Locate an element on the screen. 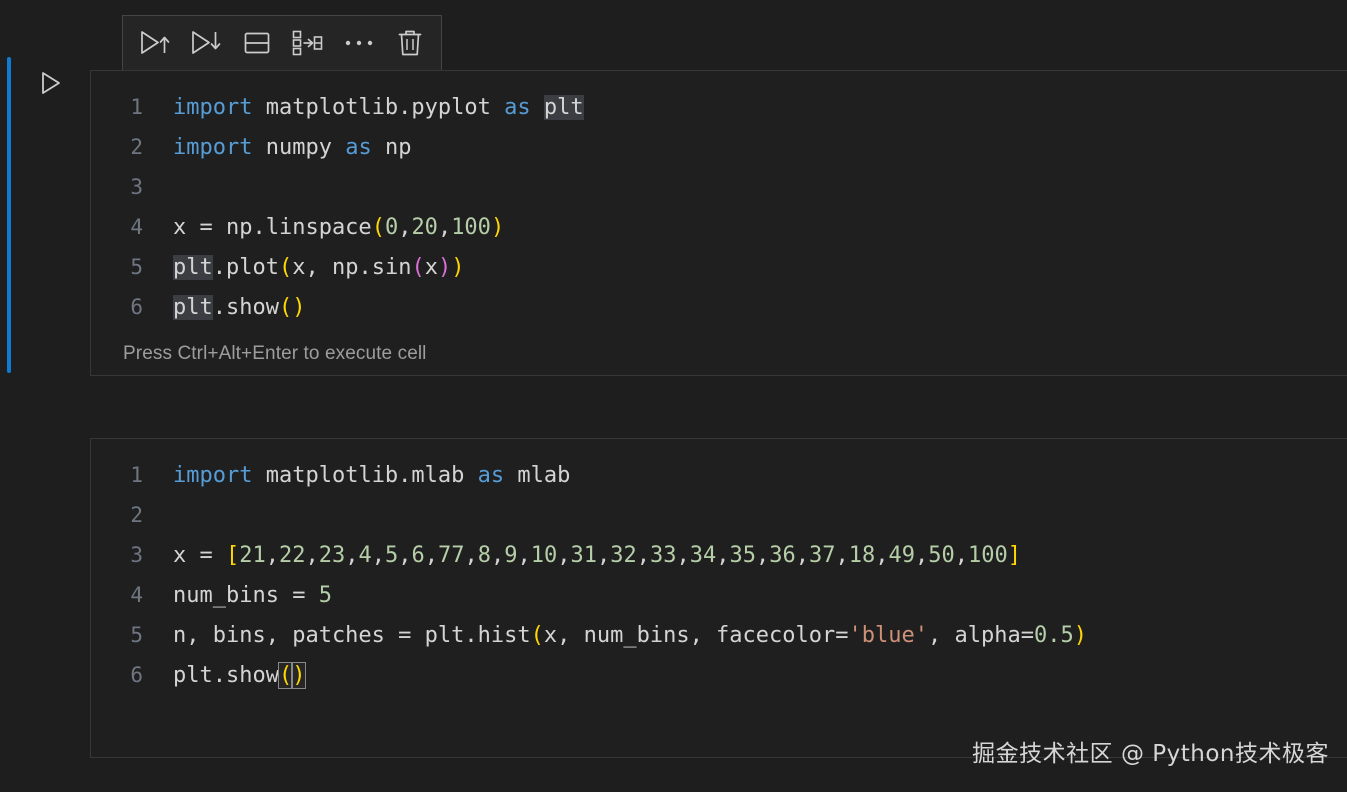 Image resolution: width=1347 pixels, height=792 pixels. delete-cell-button is located at coordinates (409, 43).